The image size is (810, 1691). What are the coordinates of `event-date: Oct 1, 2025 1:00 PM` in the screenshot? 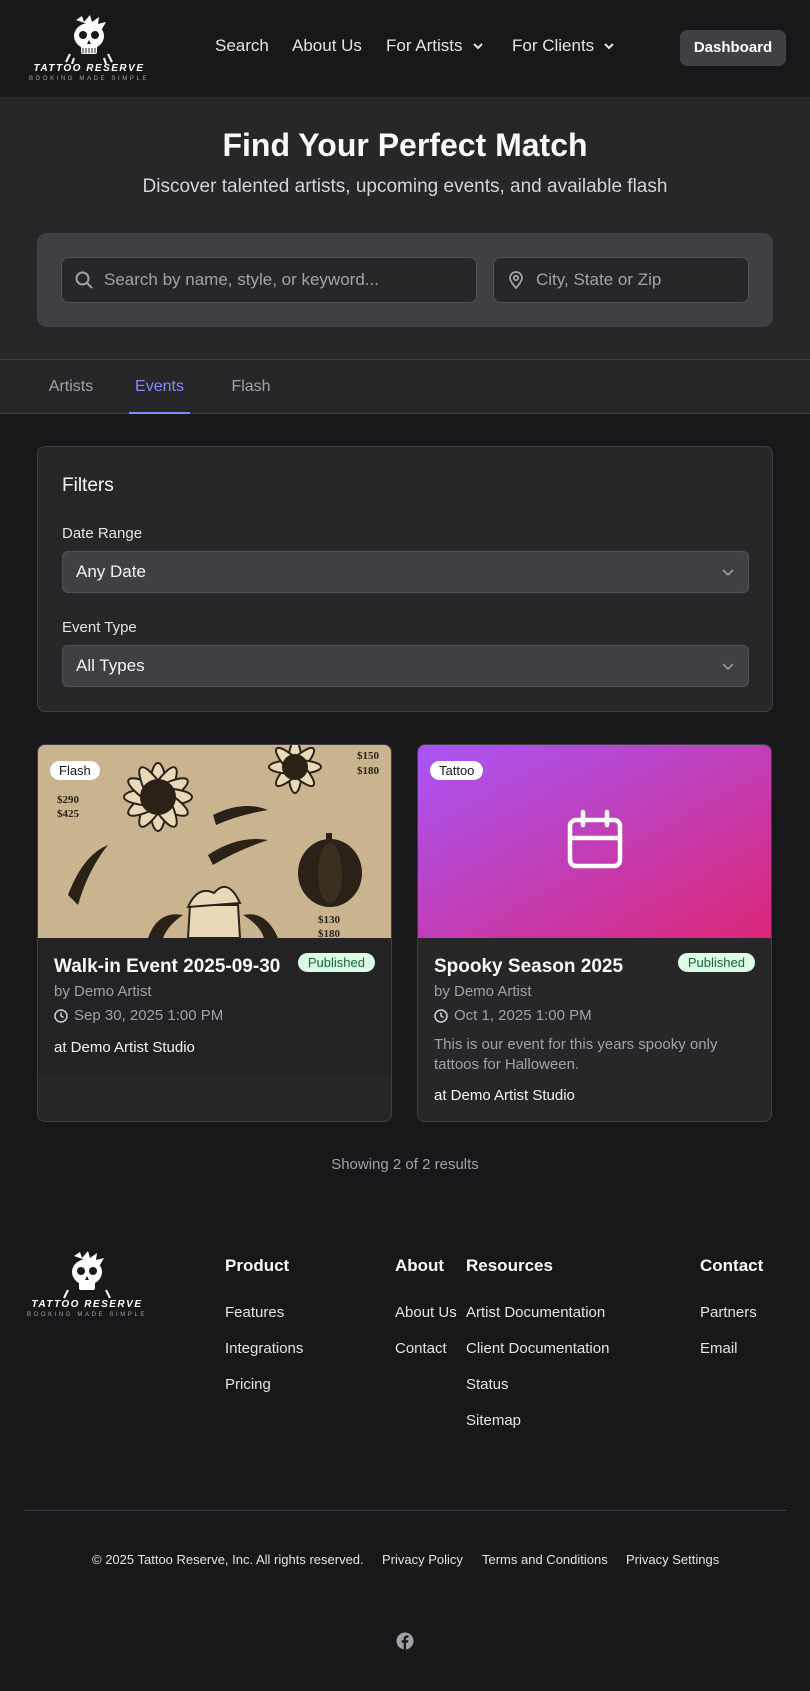 It's located at (513, 1015).